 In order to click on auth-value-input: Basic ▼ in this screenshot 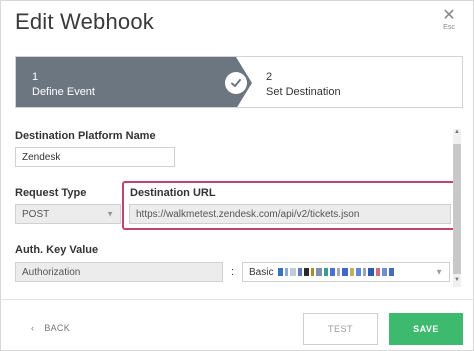, I will do `click(346, 272)`.